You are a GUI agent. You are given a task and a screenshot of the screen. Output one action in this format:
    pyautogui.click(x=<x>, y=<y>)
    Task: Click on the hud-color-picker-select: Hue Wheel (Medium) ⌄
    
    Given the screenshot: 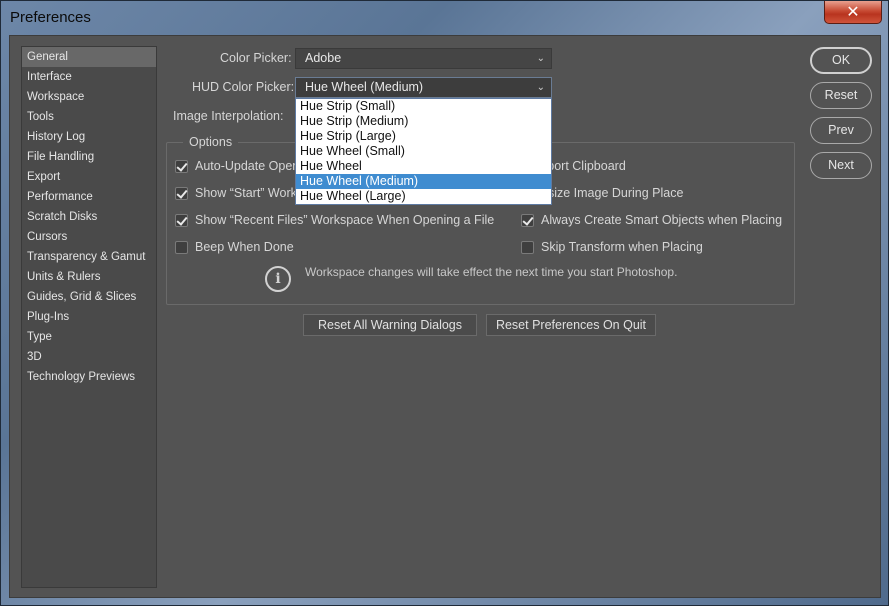 What is the action you would take?
    pyautogui.click(x=423, y=87)
    